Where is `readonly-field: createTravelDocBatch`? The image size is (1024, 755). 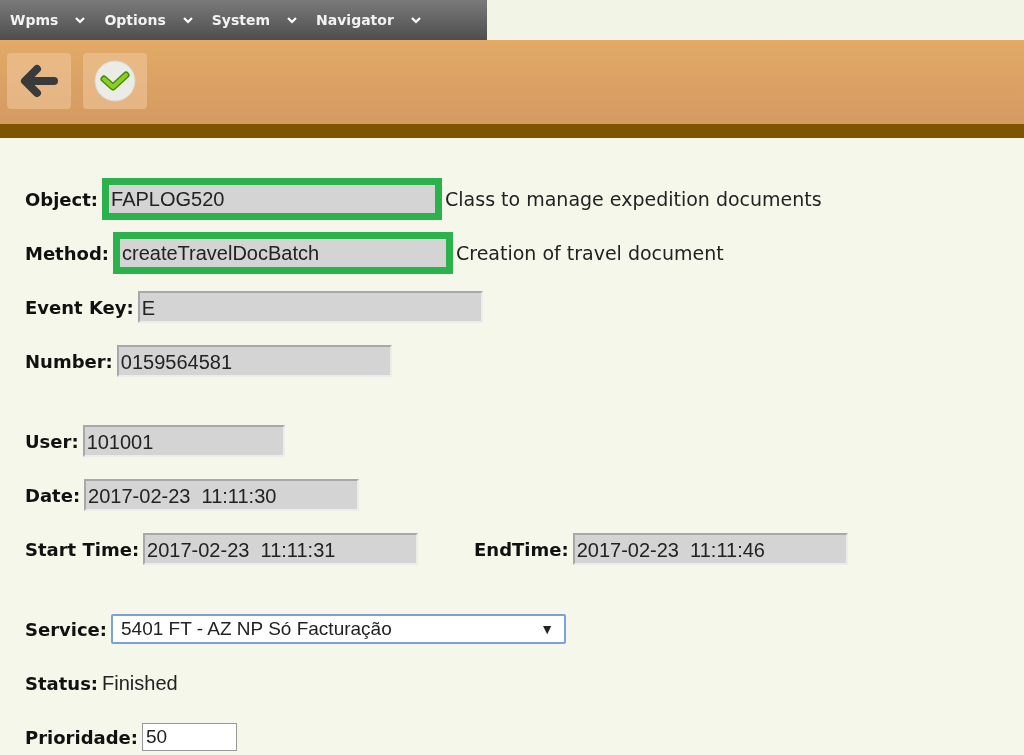
readonly-field: createTravelDocBatch is located at coordinates (283, 253).